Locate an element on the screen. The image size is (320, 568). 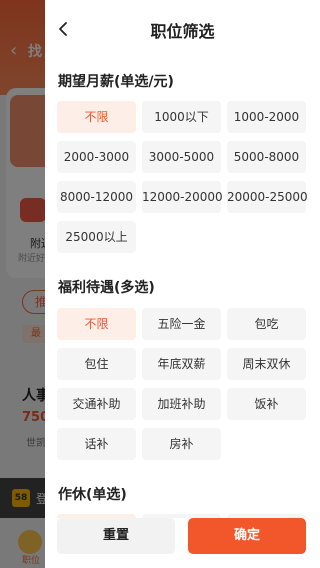
filter-option: 3000-5000 is located at coordinates (181, 157).